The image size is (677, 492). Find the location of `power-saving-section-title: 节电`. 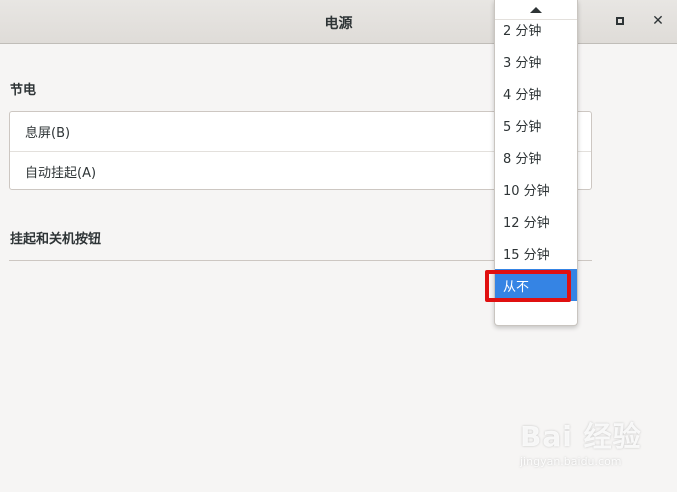

power-saving-section-title: 节电 is located at coordinates (23, 90).